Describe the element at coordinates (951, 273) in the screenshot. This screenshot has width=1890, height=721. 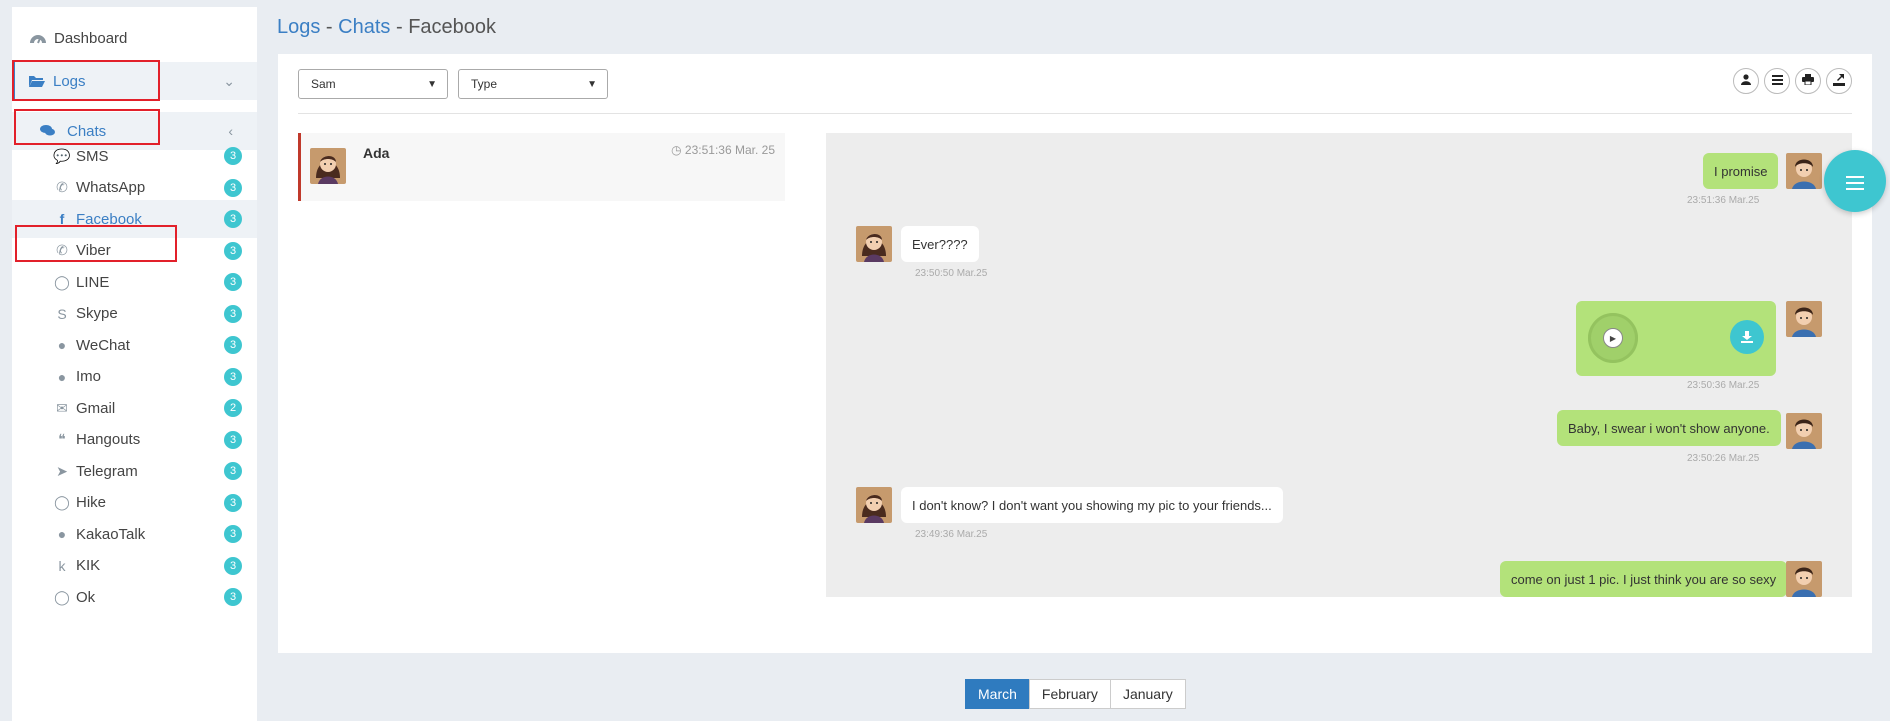
I see `message-time: 23:50:50 Mar.25` at that location.